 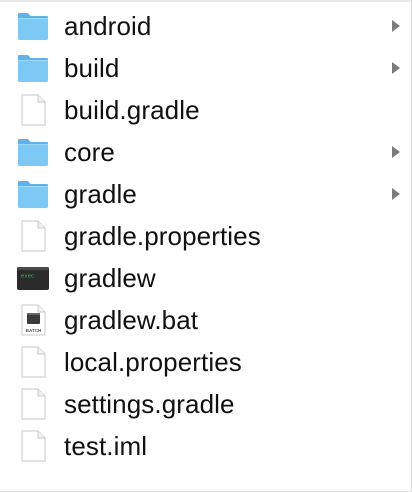 I want to click on column-top-border, so click(x=205, y=1).